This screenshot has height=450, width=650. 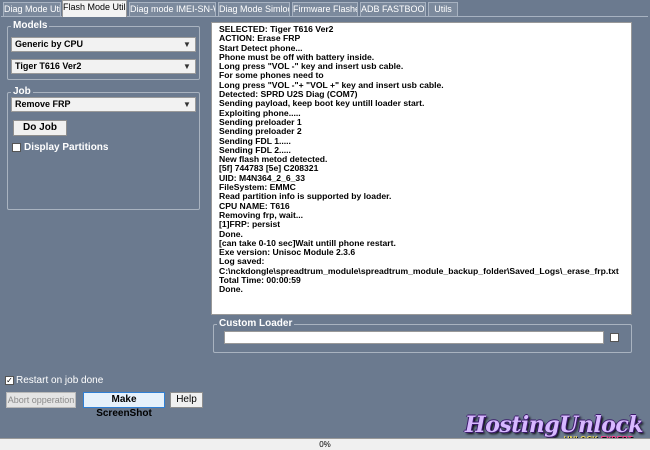 I want to click on tab-utils: Utils, so click(x=443, y=9).